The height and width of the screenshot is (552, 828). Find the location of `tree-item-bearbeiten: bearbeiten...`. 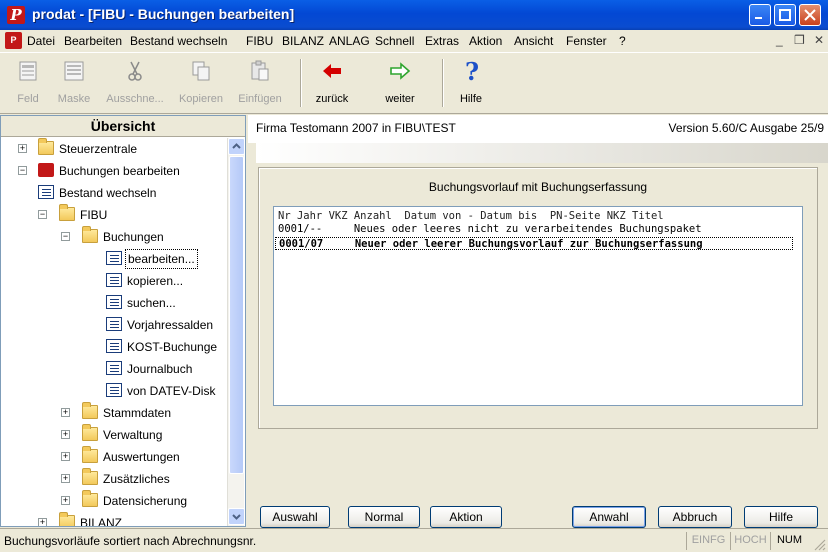

tree-item-bearbeiten: bearbeiten... is located at coordinates (114, 259).